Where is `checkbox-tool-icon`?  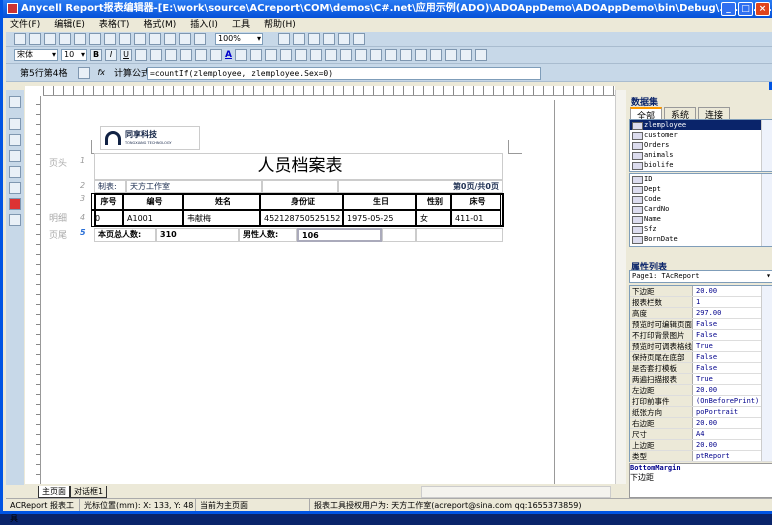 checkbox-tool-icon is located at coordinates (15, 172).